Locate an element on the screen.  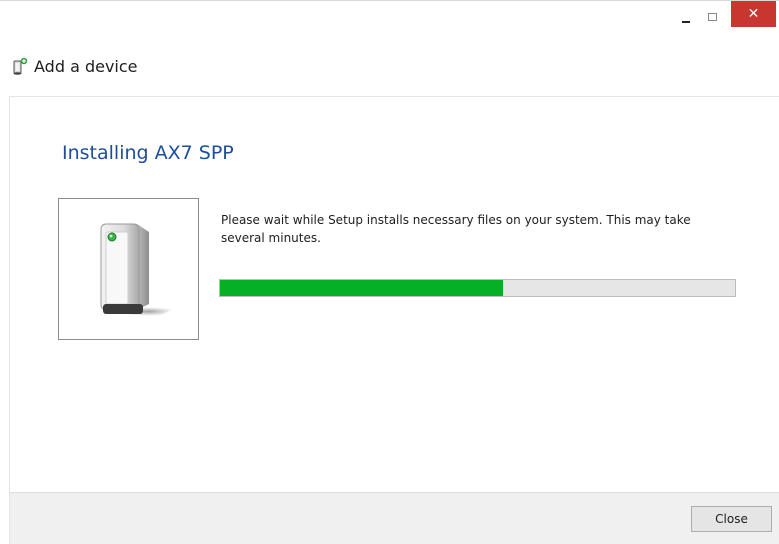
maximize-button is located at coordinates (712, 16).